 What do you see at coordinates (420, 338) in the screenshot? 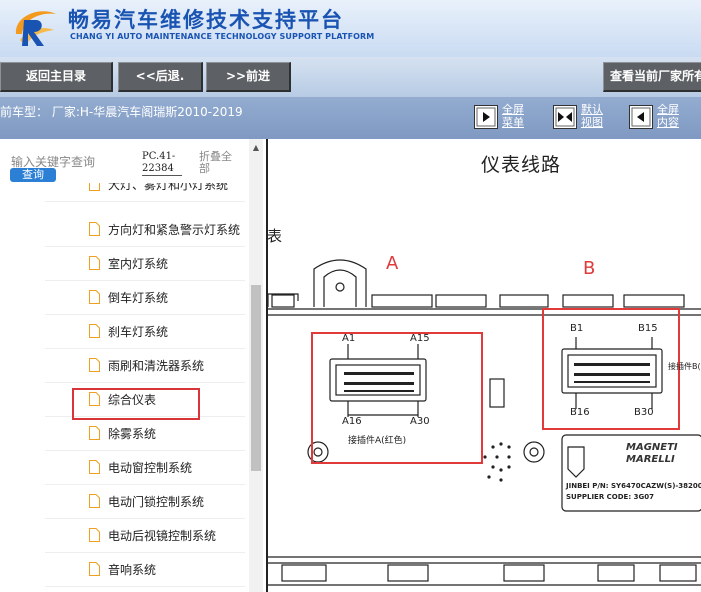
I see `pin-a15-label: A15` at bounding box center [420, 338].